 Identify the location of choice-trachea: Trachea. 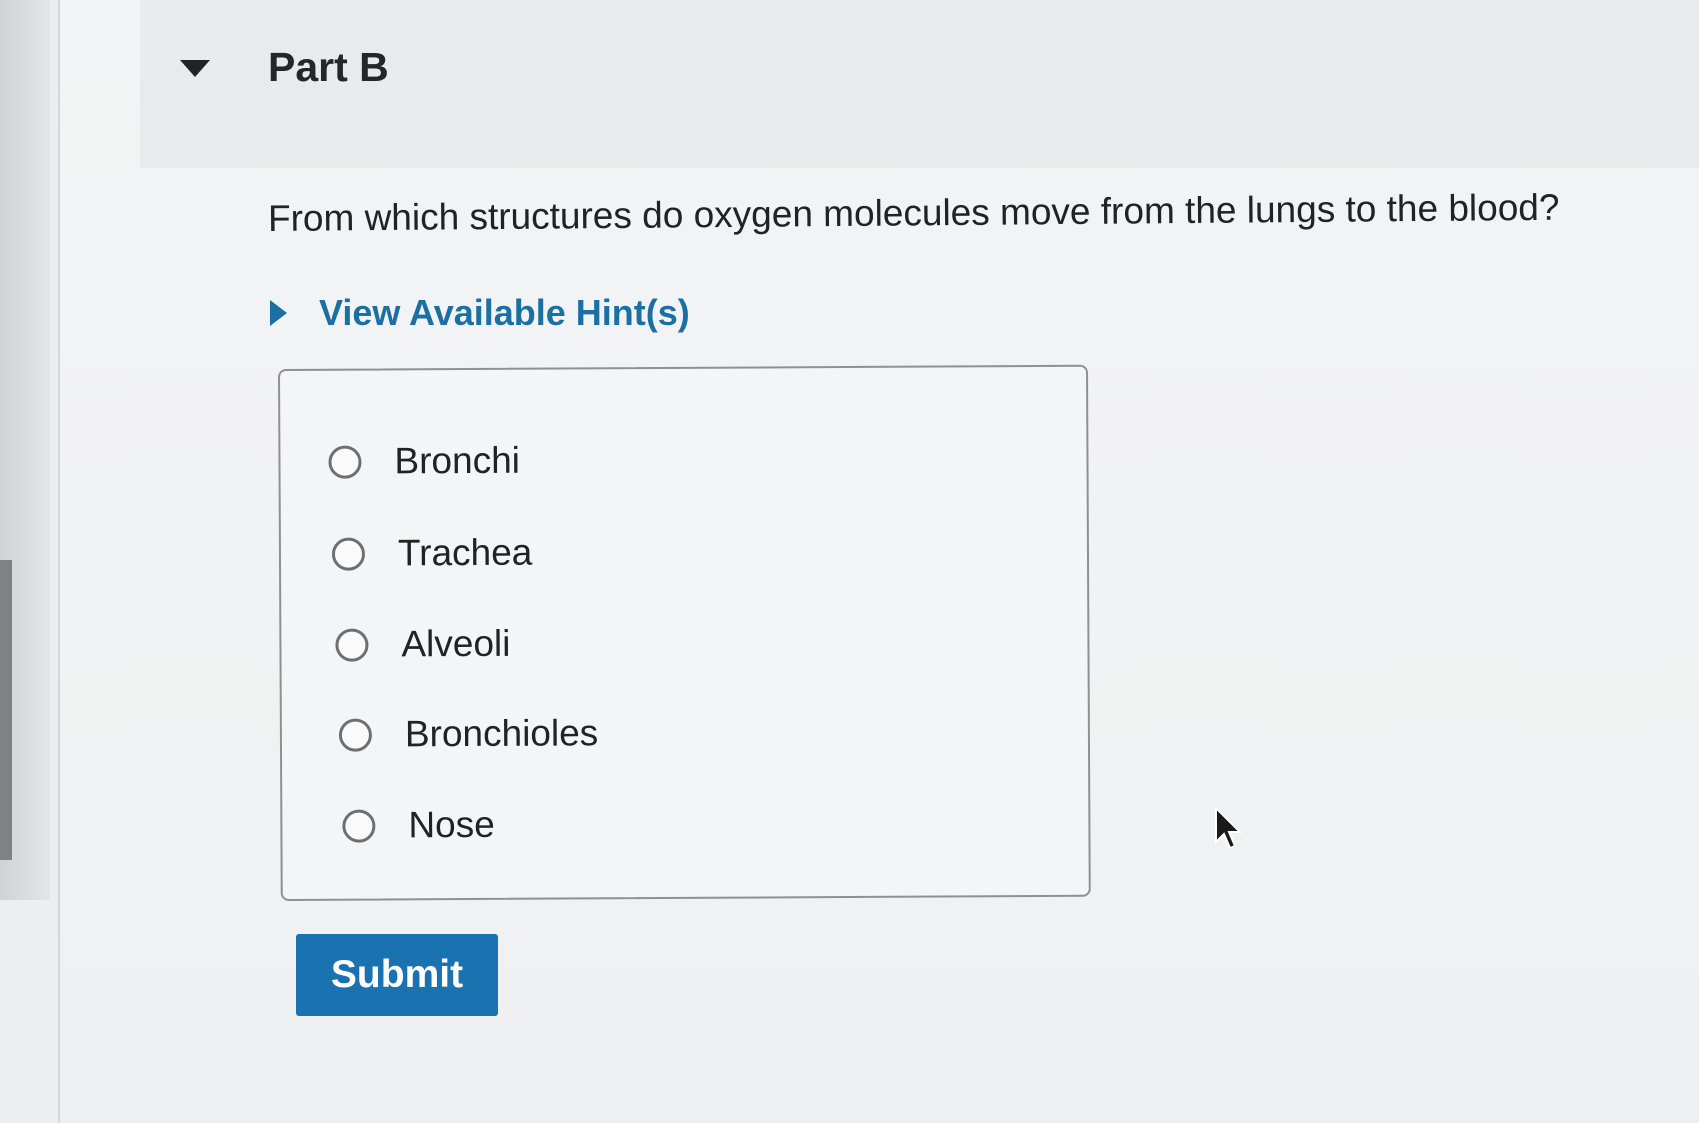
(432, 553).